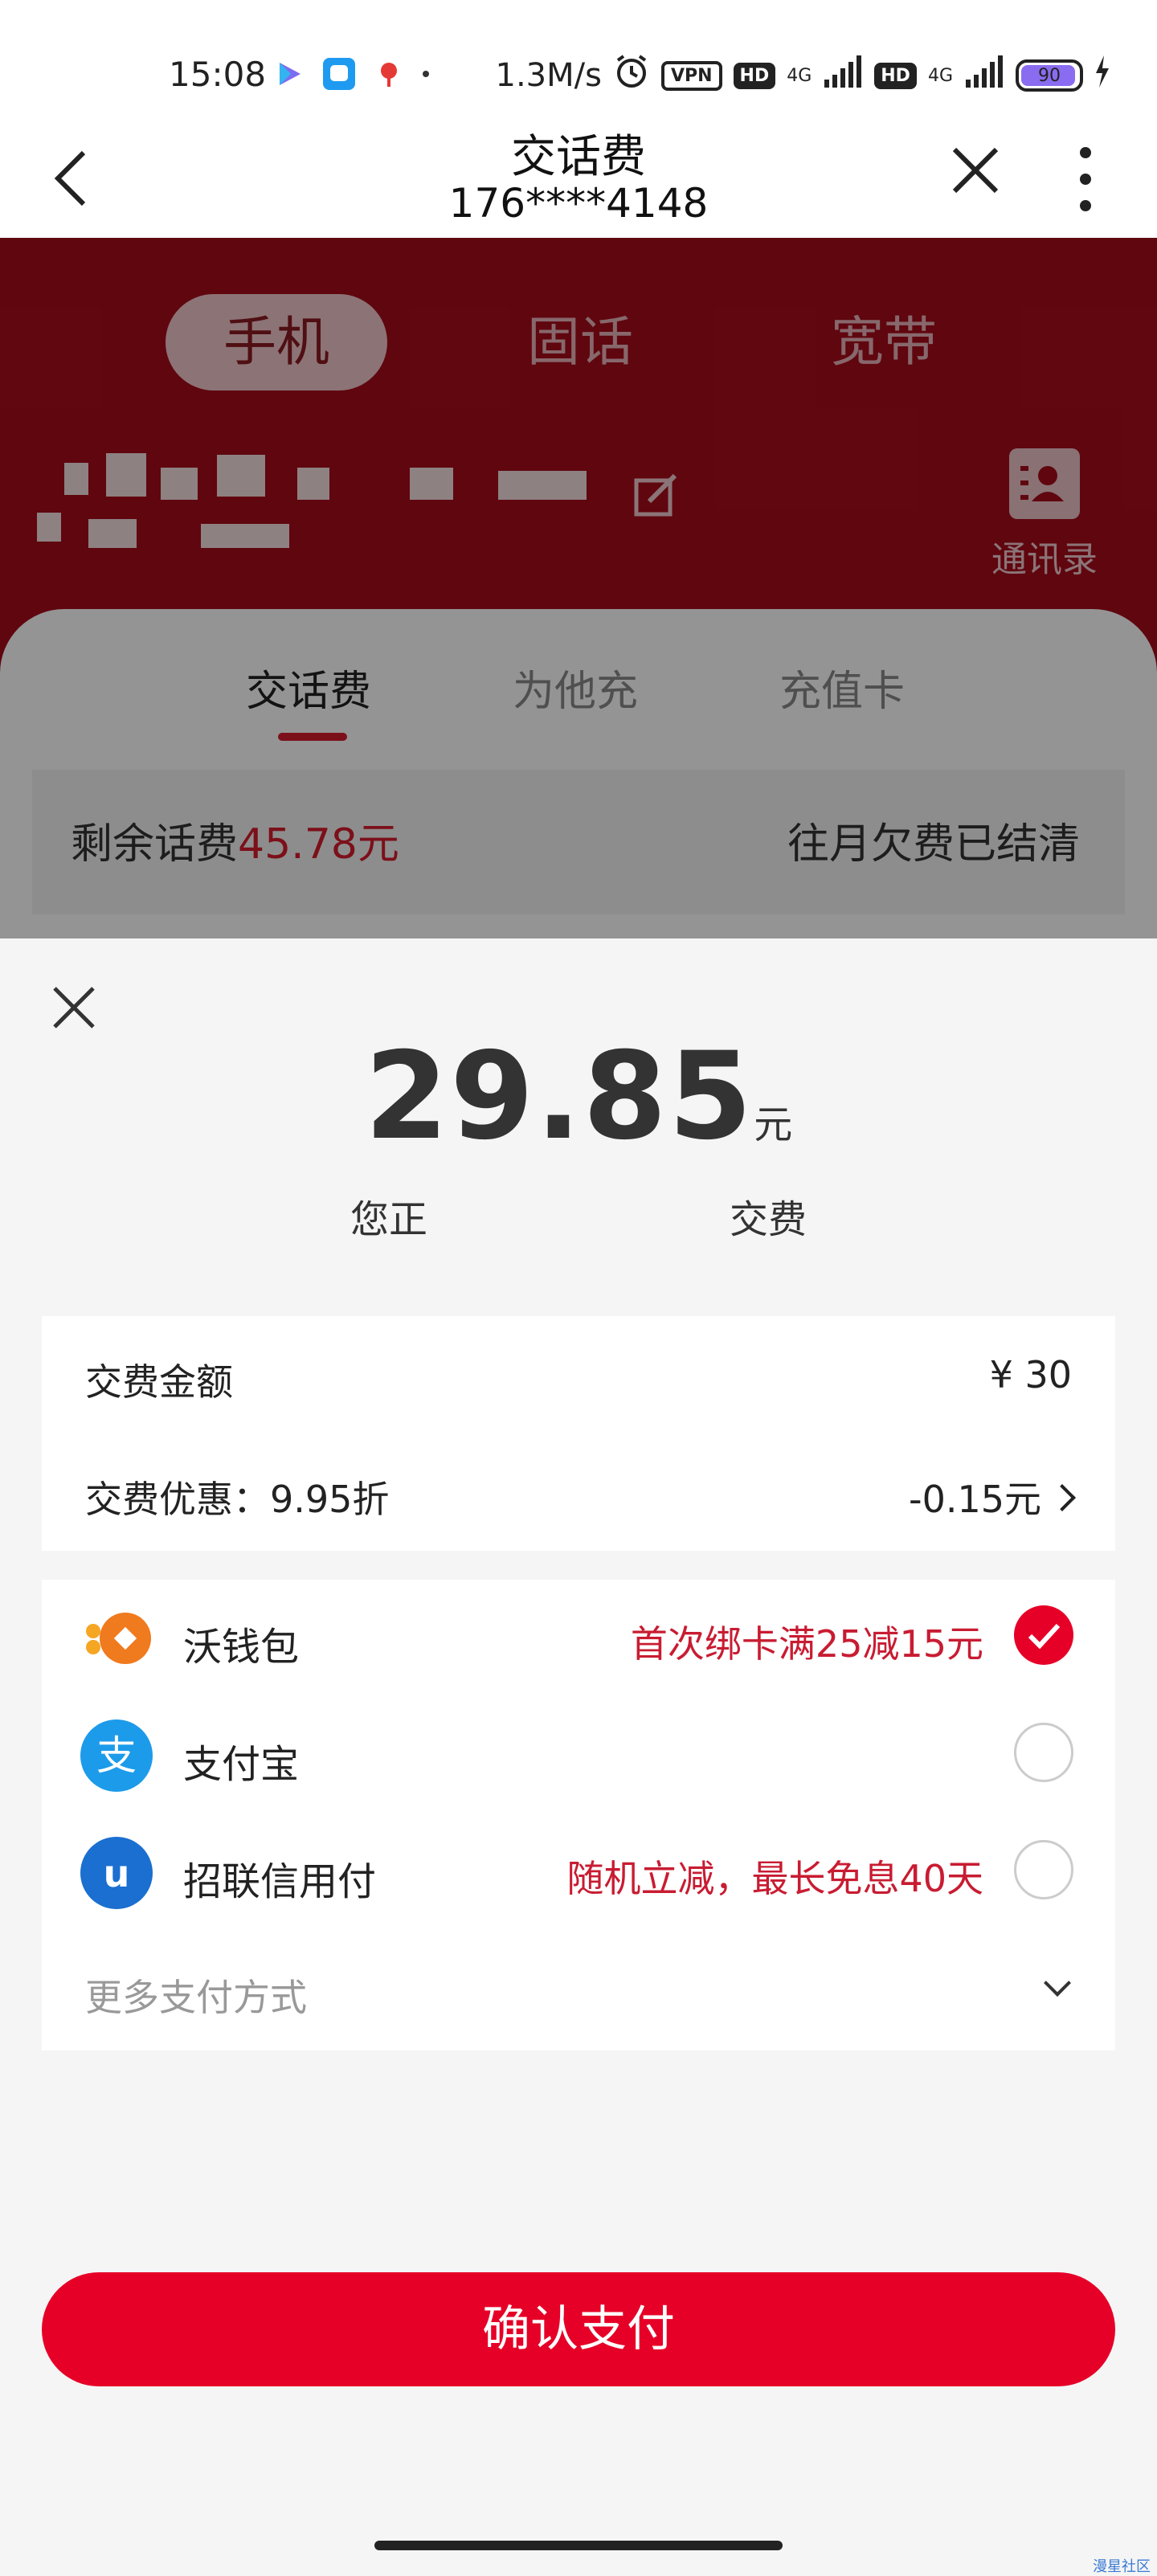 The image size is (1157, 2576). Describe the element at coordinates (578, 175) in the screenshot. I see `app-header: 交话费 176****4148` at that location.